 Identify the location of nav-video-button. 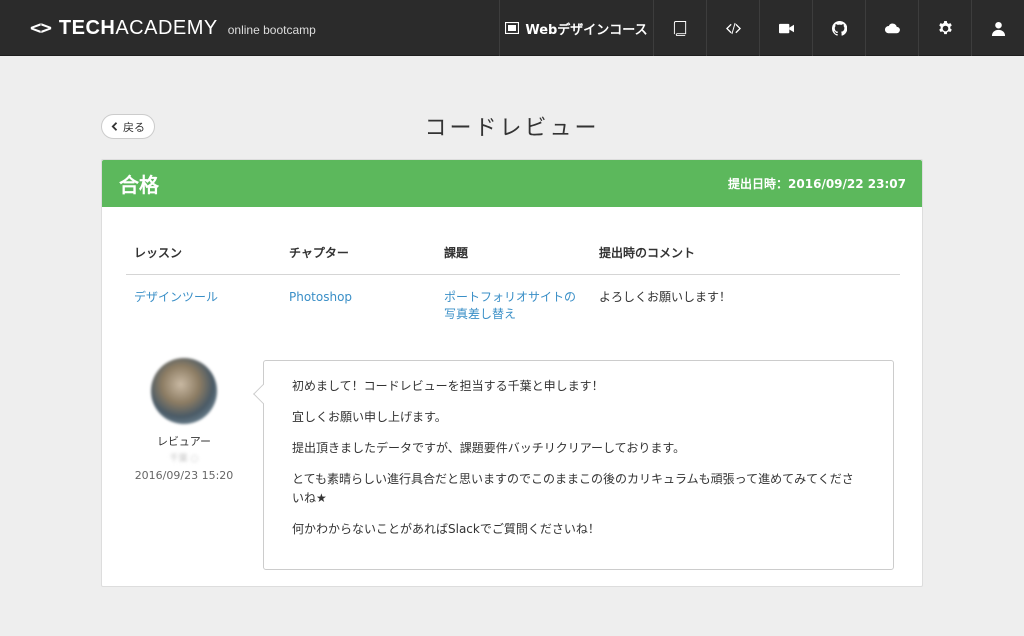
(785, 28).